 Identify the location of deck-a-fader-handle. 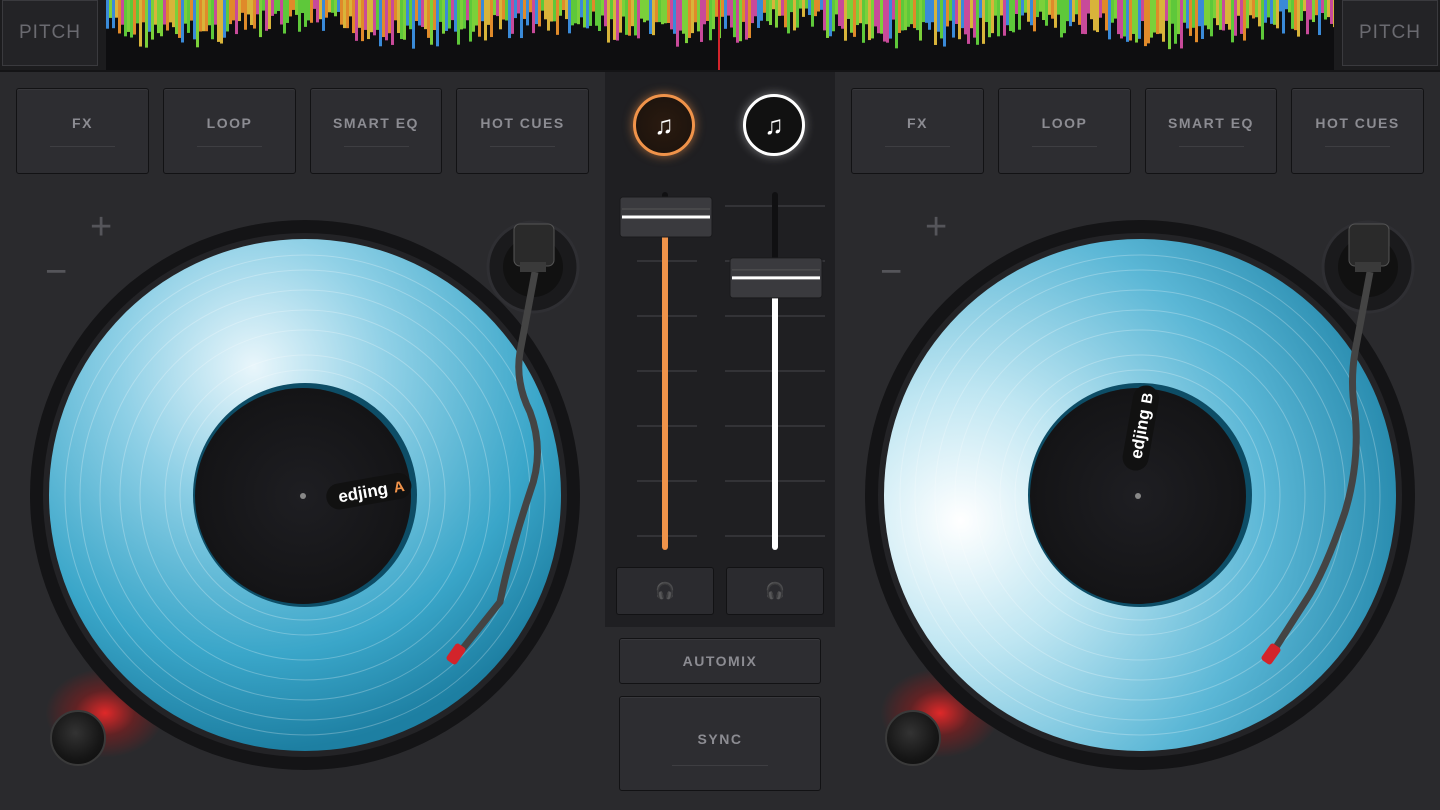
(666, 217).